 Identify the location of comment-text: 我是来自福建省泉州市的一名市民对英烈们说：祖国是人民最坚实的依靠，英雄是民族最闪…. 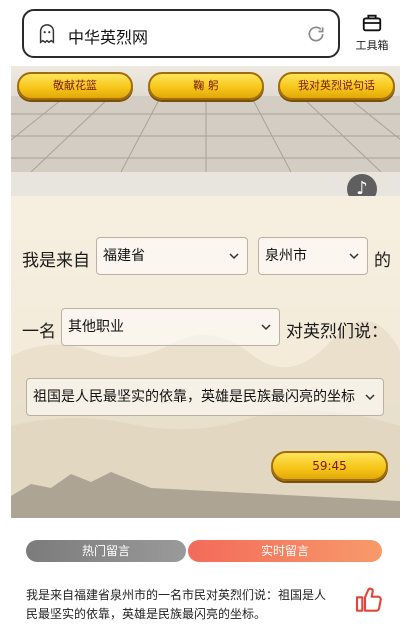
(176, 604).